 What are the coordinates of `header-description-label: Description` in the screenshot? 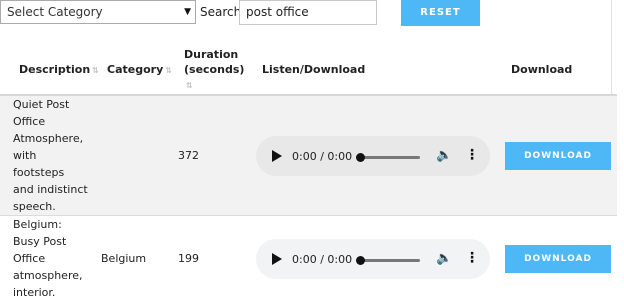 It's located at (54, 69).